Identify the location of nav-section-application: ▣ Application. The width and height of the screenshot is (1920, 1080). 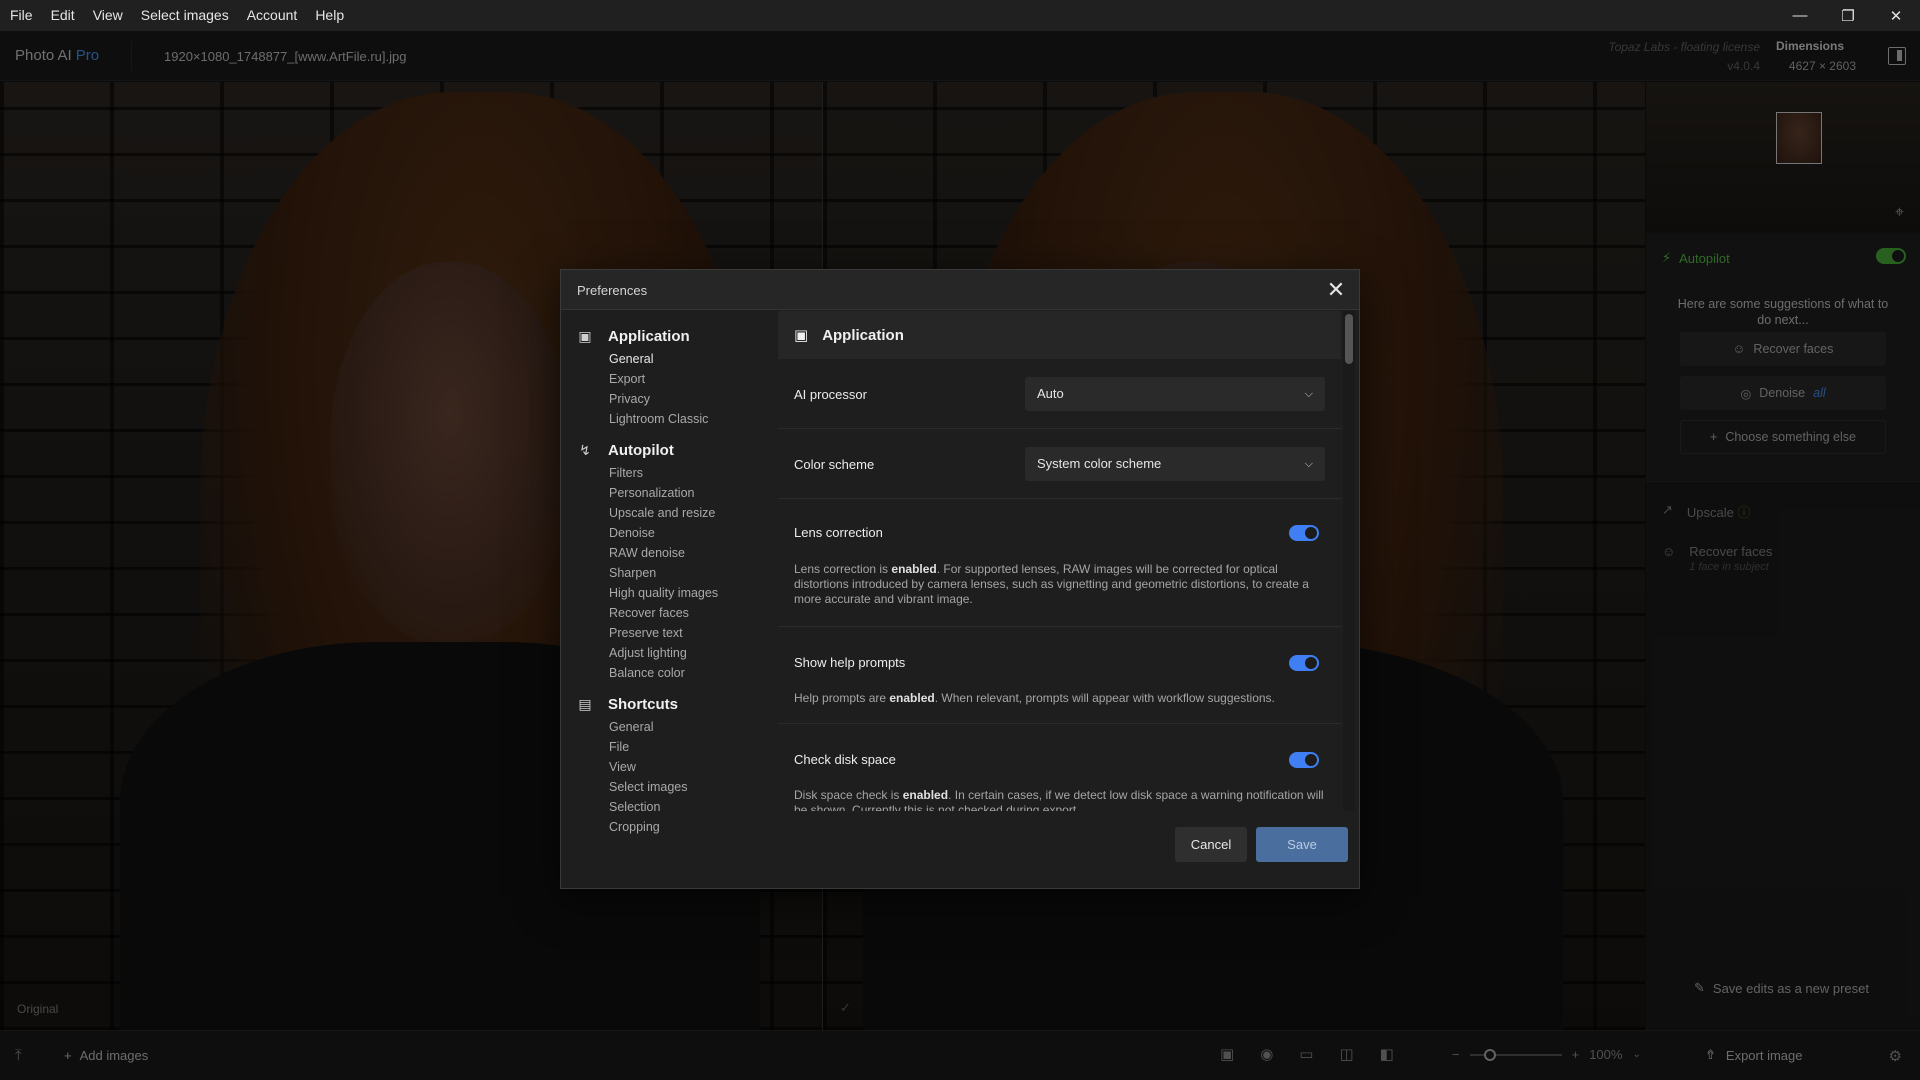
(669, 336).